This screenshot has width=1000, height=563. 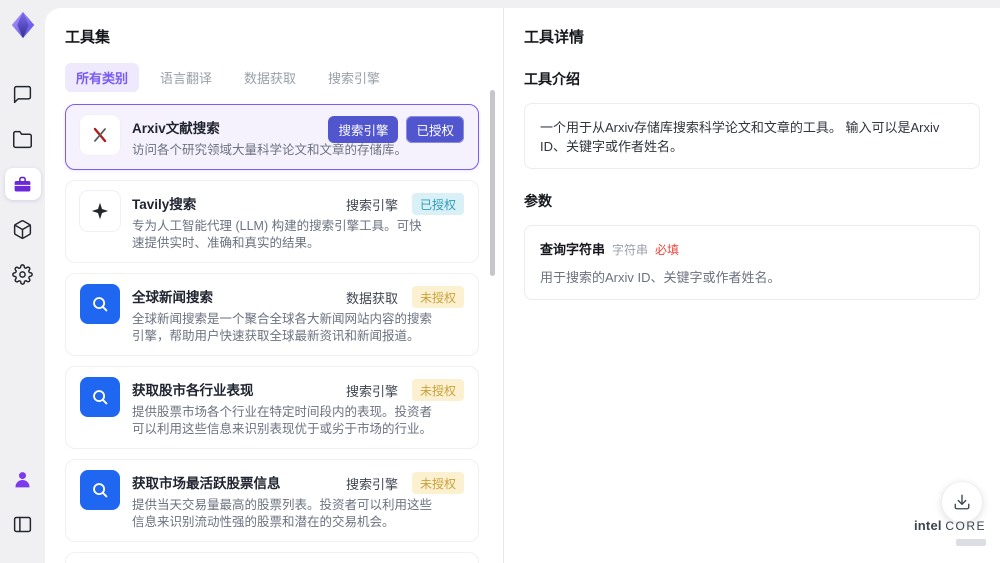 What do you see at coordinates (100, 135) in the screenshot?
I see `arxiv-logo-icon` at bounding box center [100, 135].